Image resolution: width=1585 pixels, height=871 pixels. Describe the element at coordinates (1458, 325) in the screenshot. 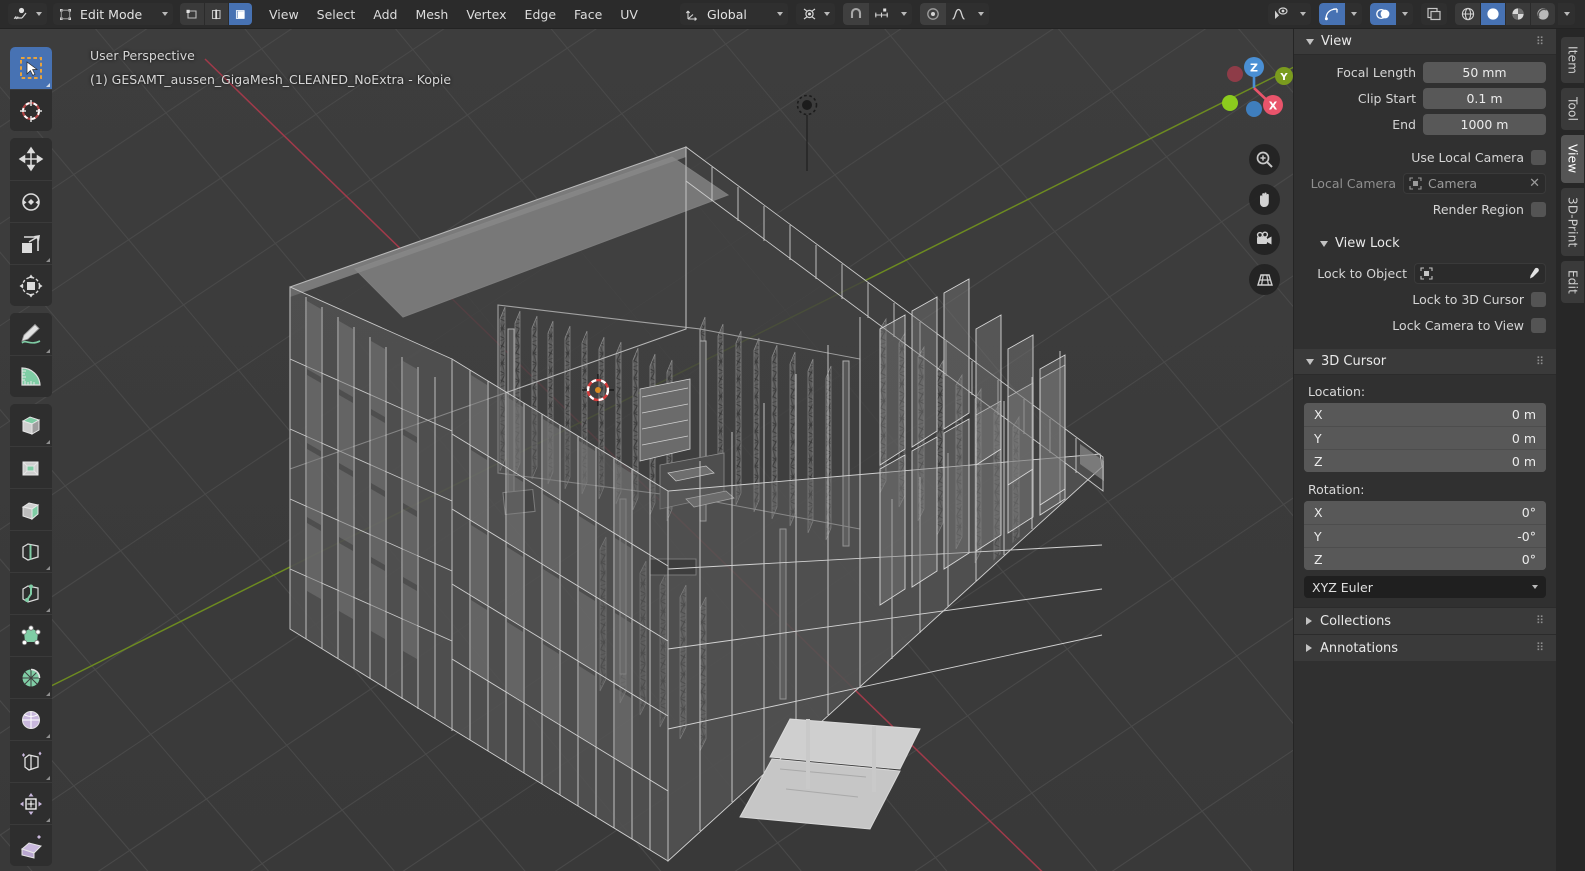

I see `label-lock-camera-to-view: Lock Camera to View` at that location.